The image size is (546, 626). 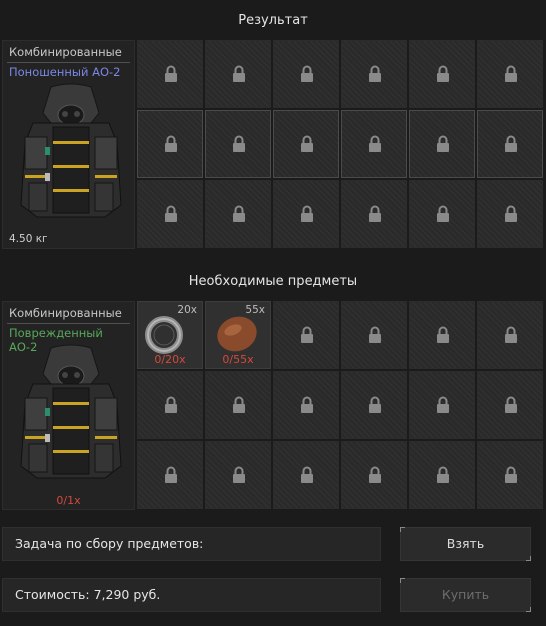 I want to click on task-label: Задача по сбору предметов:, so click(x=109, y=543).